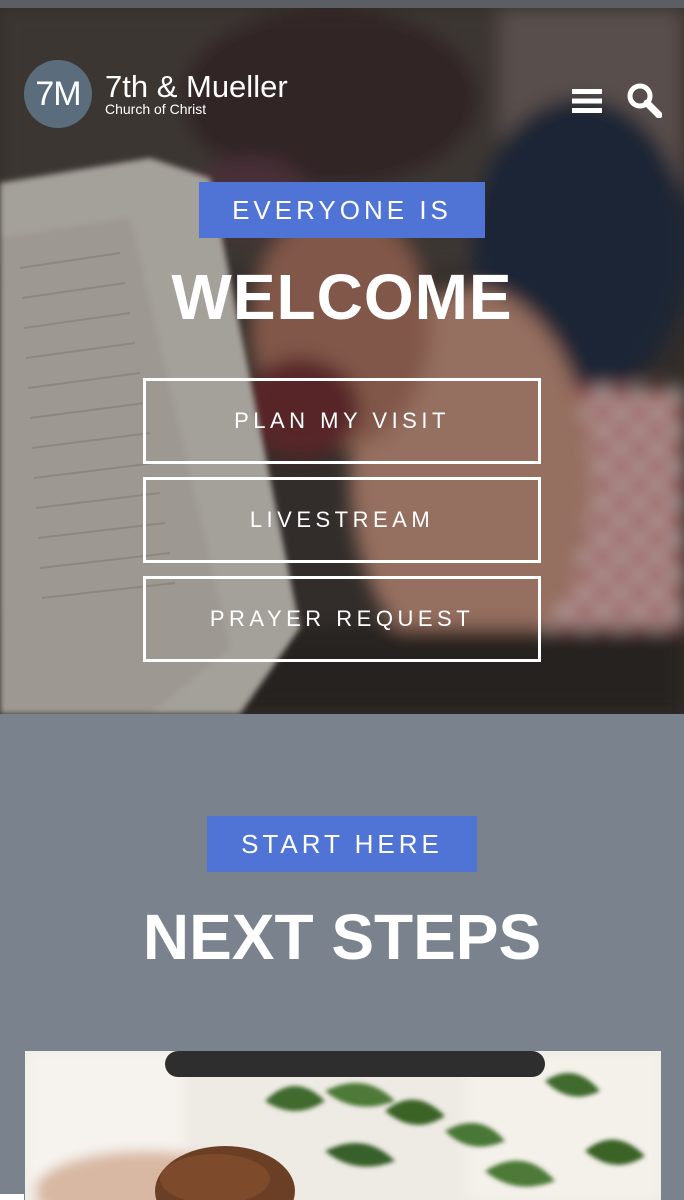  Describe the element at coordinates (342, 421) in the screenshot. I see `plan-my-visit-button: PLAN MY VISIT` at that location.